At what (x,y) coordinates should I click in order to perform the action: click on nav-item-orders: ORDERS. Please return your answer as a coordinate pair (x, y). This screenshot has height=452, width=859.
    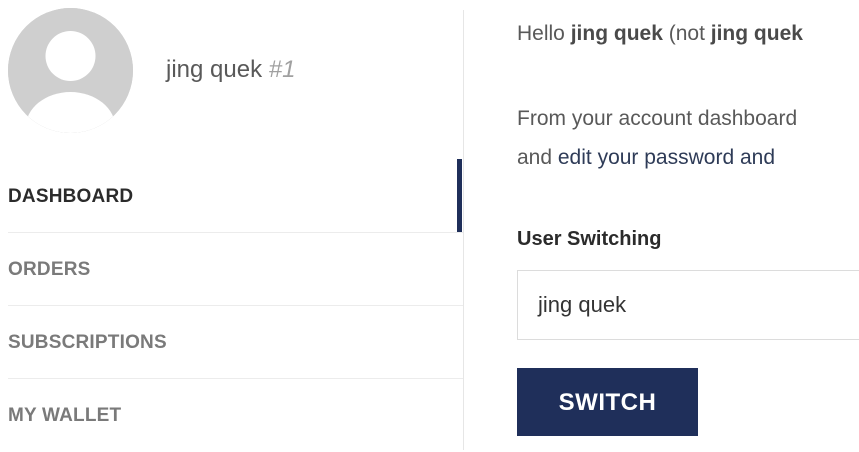
    Looking at the image, I should click on (236, 269).